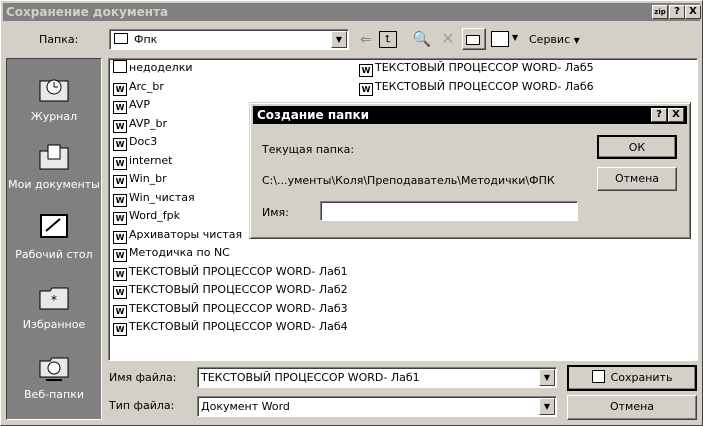 The width and height of the screenshot is (703, 426). I want to click on filetype-chevron-down-icon: ▼, so click(547, 406).